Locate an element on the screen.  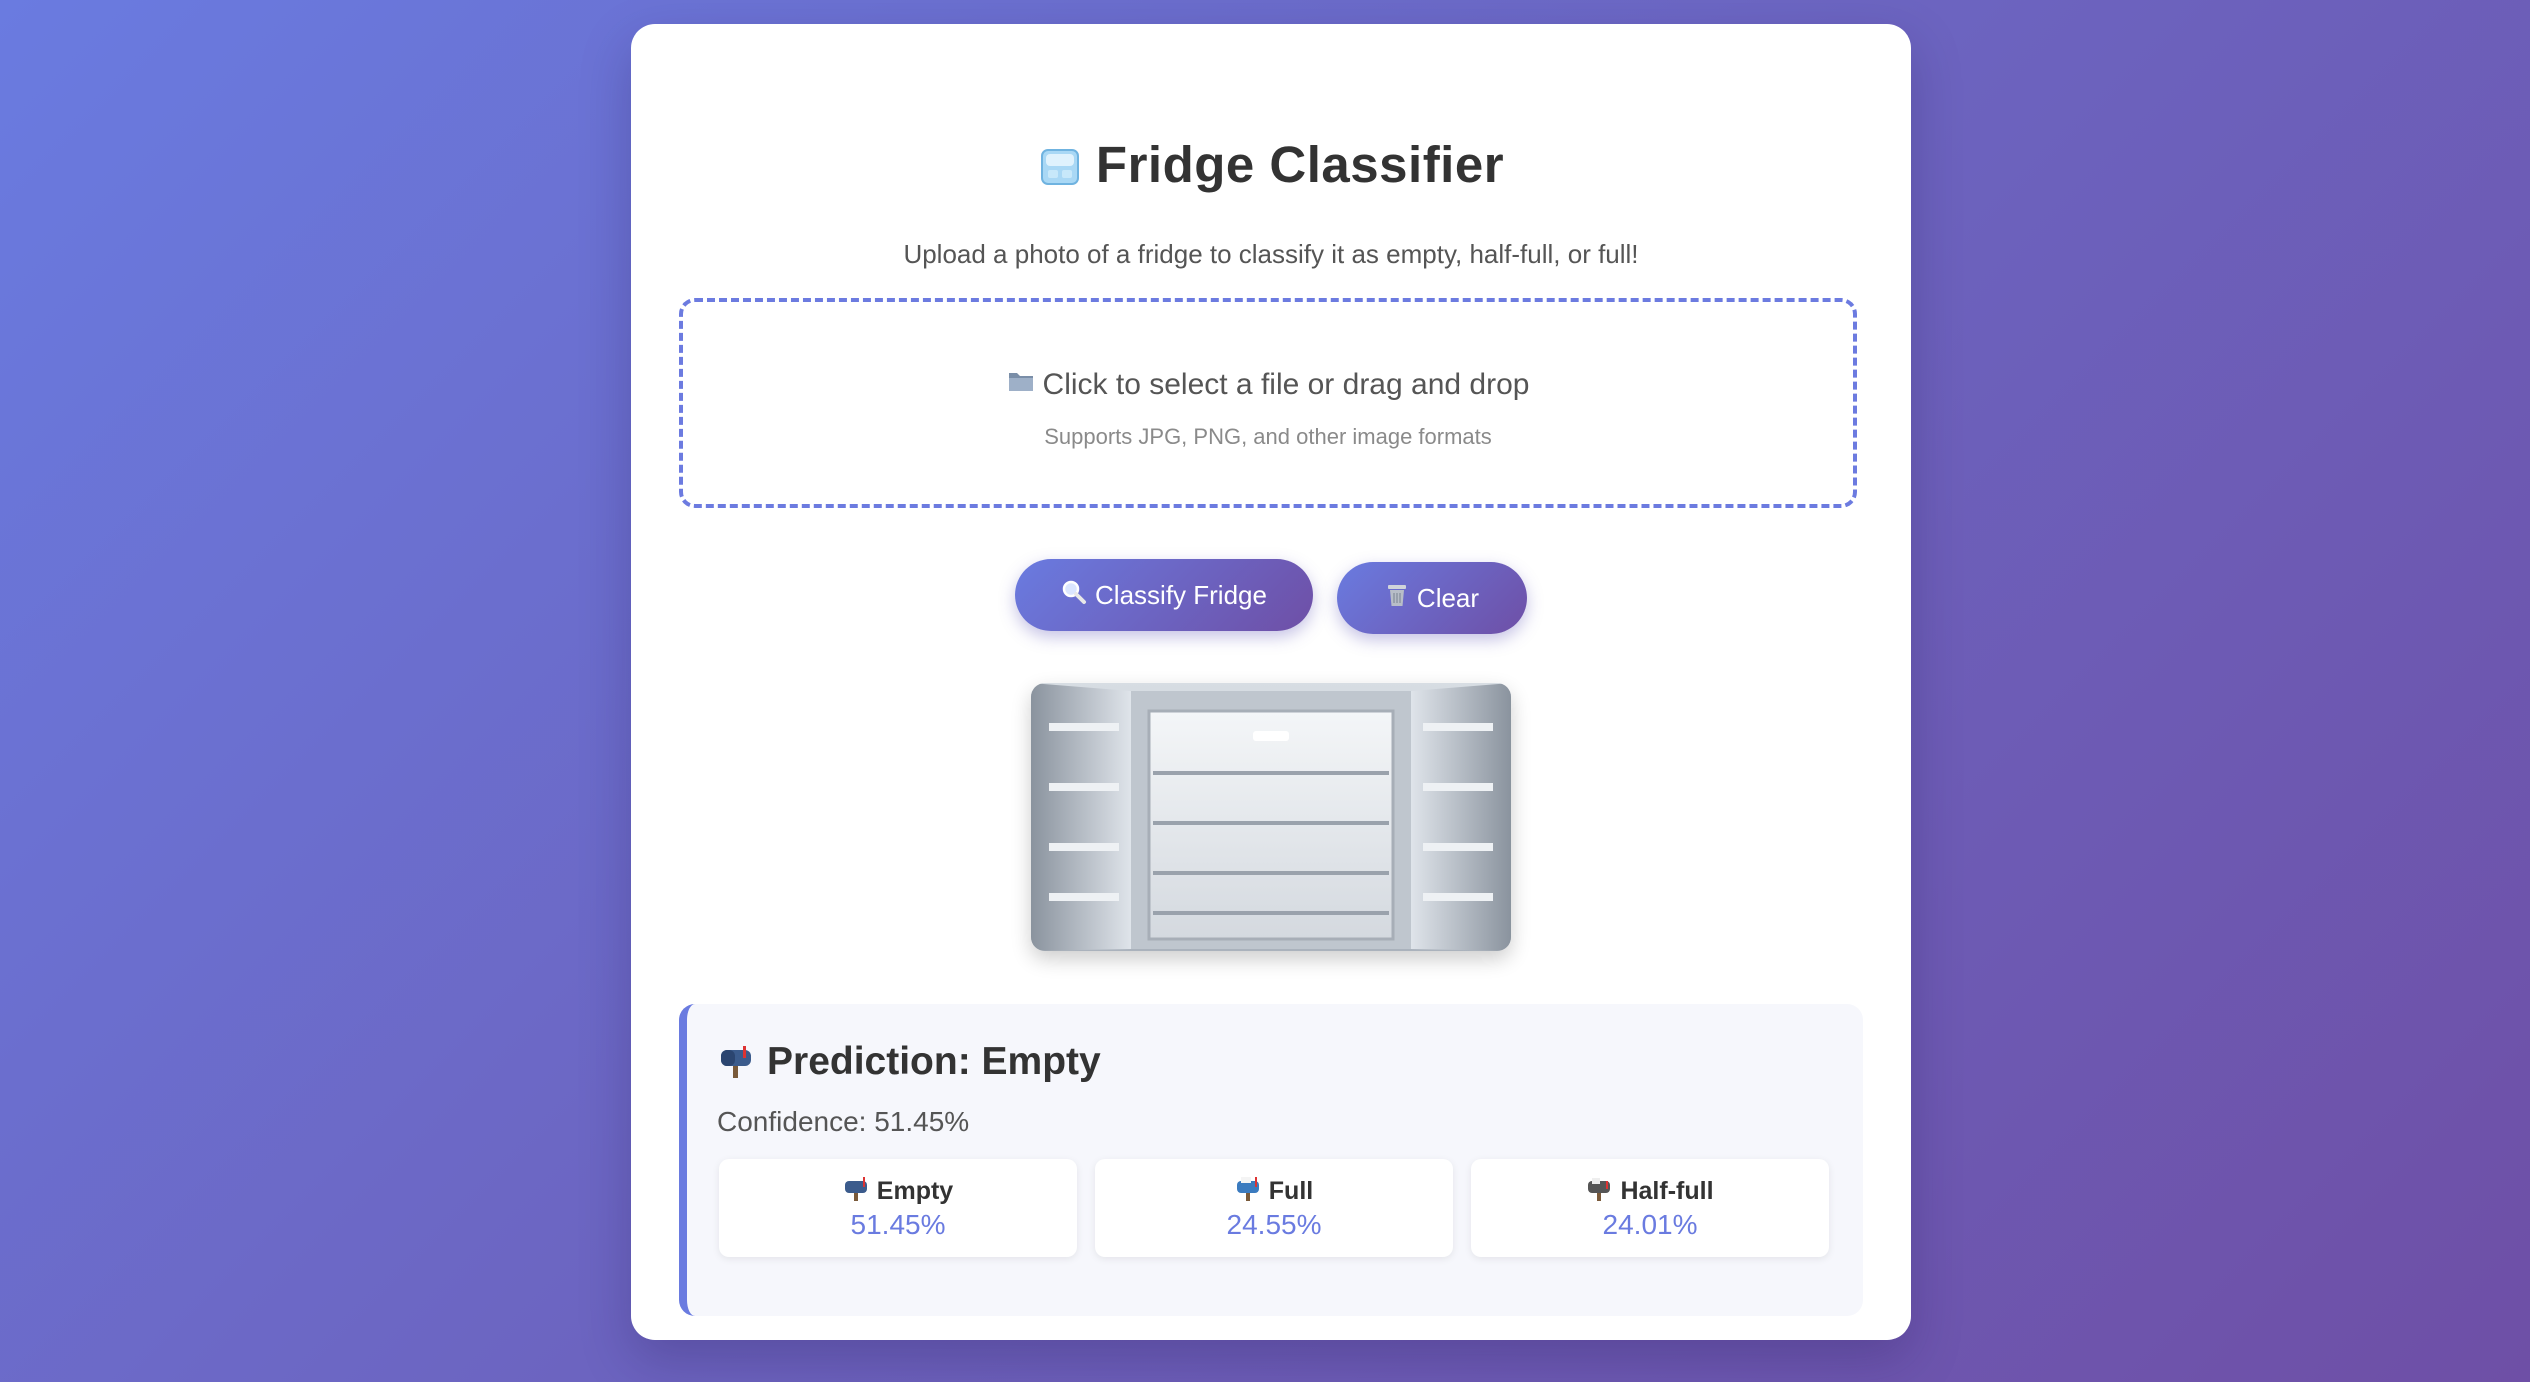
page-title: Fridge Classifier is located at coordinates (1300, 164).